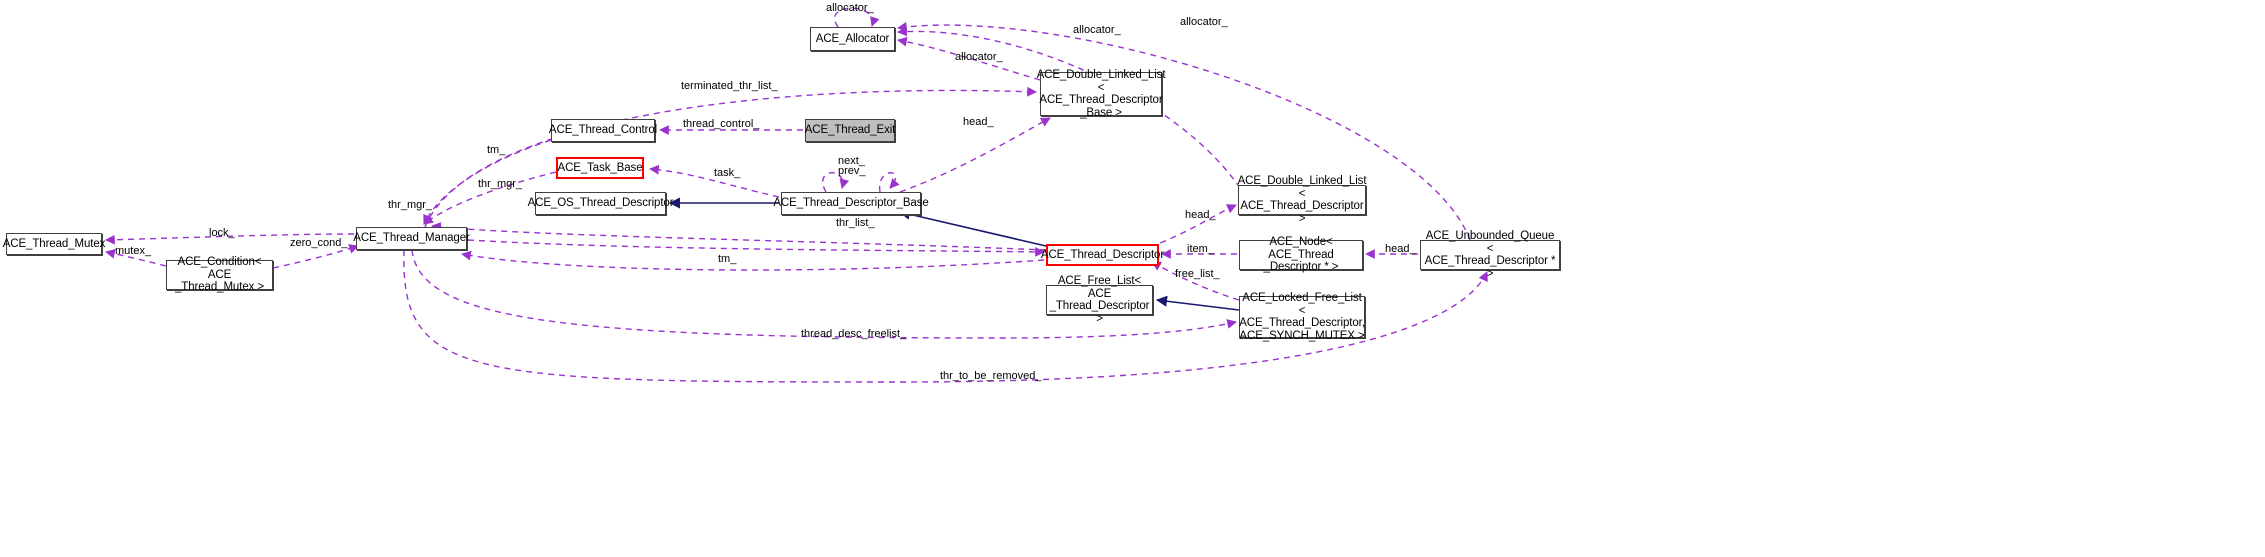 The image size is (2265, 557). I want to click on node-ace-thread-descriptor-base: ACE_Thread_Descriptor_Base, so click(851, 203).